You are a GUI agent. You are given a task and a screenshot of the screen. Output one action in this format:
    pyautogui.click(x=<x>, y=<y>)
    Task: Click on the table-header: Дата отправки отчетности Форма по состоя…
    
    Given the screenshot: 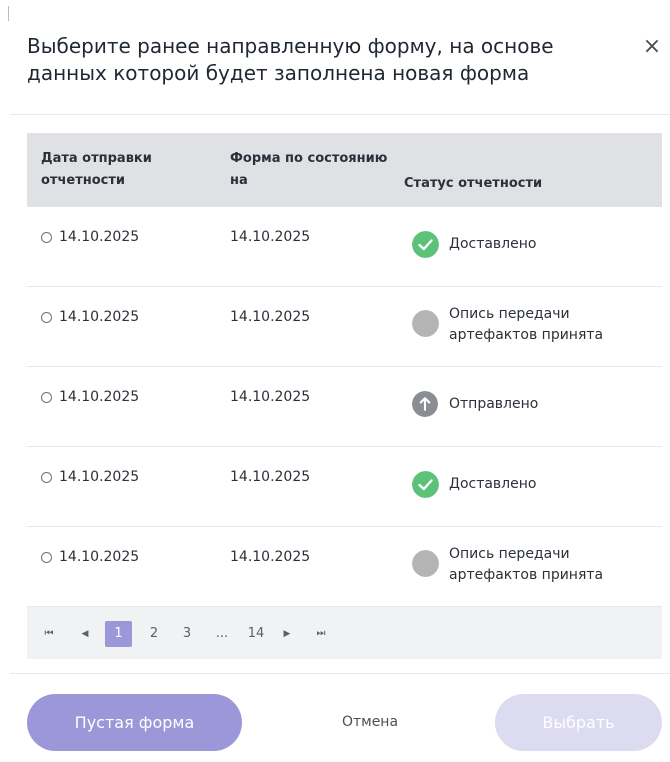 What is the action you would take?
    pyautogui.click(x=344, y=170)
    